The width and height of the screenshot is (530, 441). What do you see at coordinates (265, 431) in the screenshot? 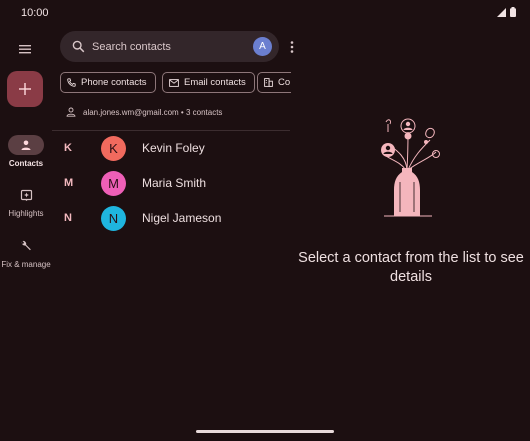
I see `home-indicator` at bounding box center [265, 431].